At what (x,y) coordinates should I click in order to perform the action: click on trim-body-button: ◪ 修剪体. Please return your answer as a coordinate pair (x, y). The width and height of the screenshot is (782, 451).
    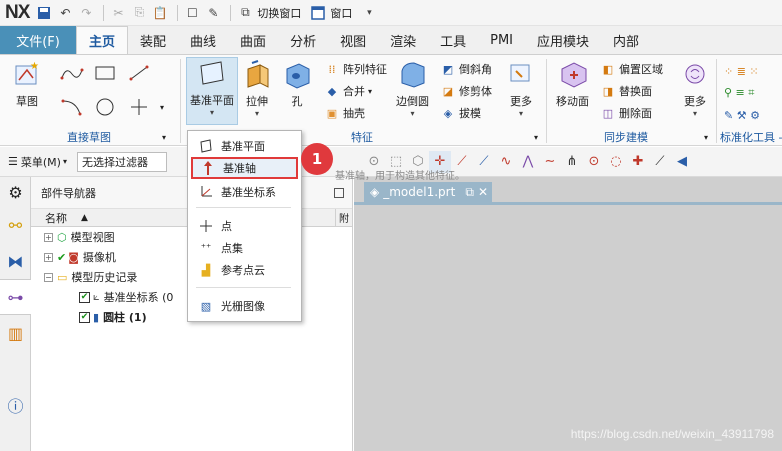
    Looking at the image, I should click on (466, 91).